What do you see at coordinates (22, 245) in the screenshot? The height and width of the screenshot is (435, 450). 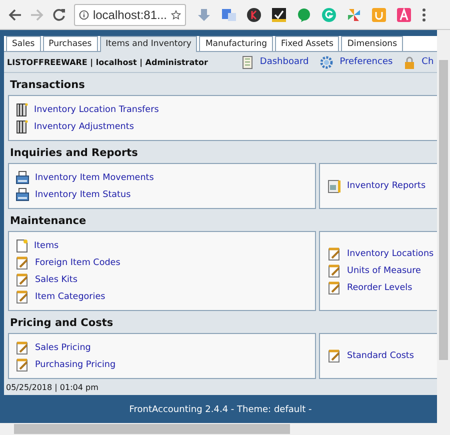 I see `document-icon` at bounding box center [22, 245].